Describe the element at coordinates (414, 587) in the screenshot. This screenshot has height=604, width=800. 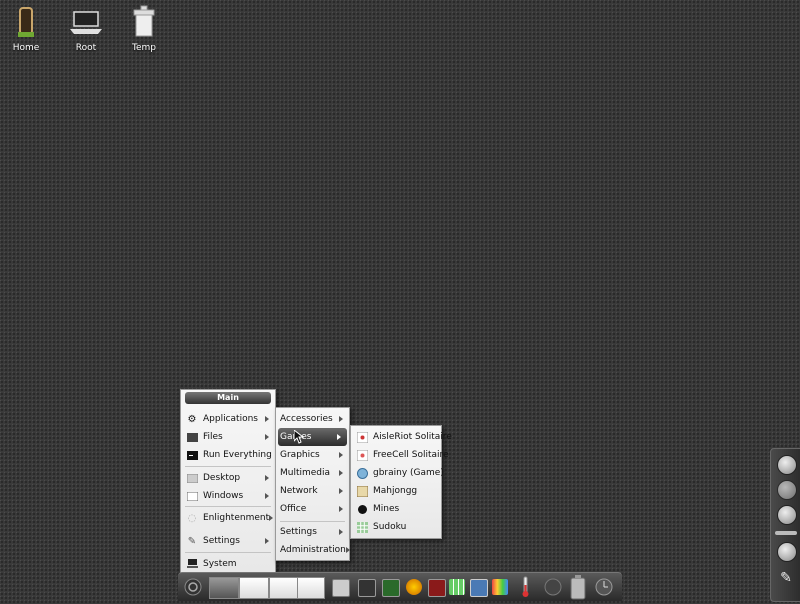
I see `browser-launcher-icon` at that location.